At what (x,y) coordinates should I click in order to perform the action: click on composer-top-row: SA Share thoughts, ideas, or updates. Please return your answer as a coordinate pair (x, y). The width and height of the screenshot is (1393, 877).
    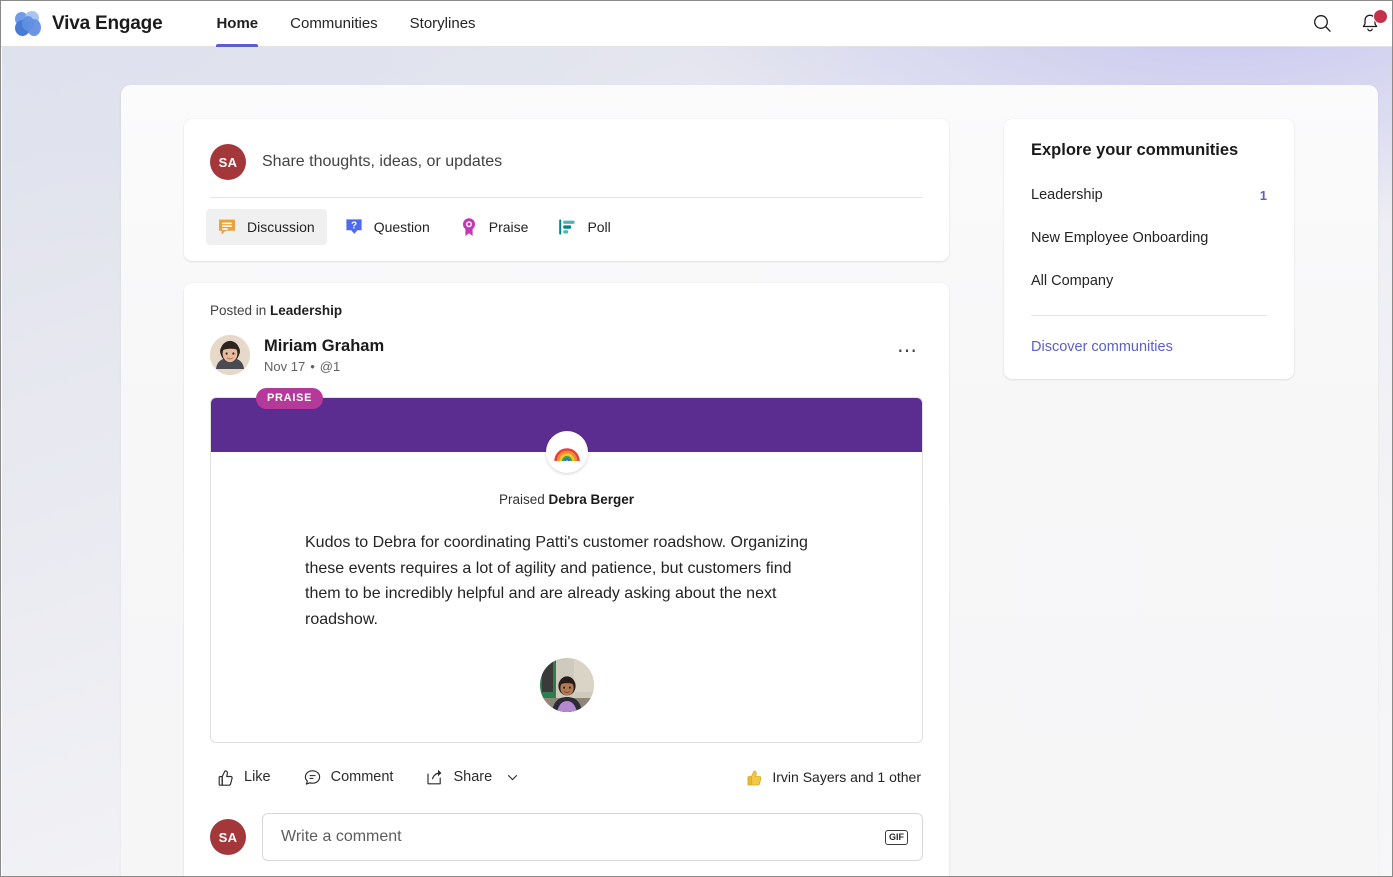
    Looking at the image, I should click on (566, 152).